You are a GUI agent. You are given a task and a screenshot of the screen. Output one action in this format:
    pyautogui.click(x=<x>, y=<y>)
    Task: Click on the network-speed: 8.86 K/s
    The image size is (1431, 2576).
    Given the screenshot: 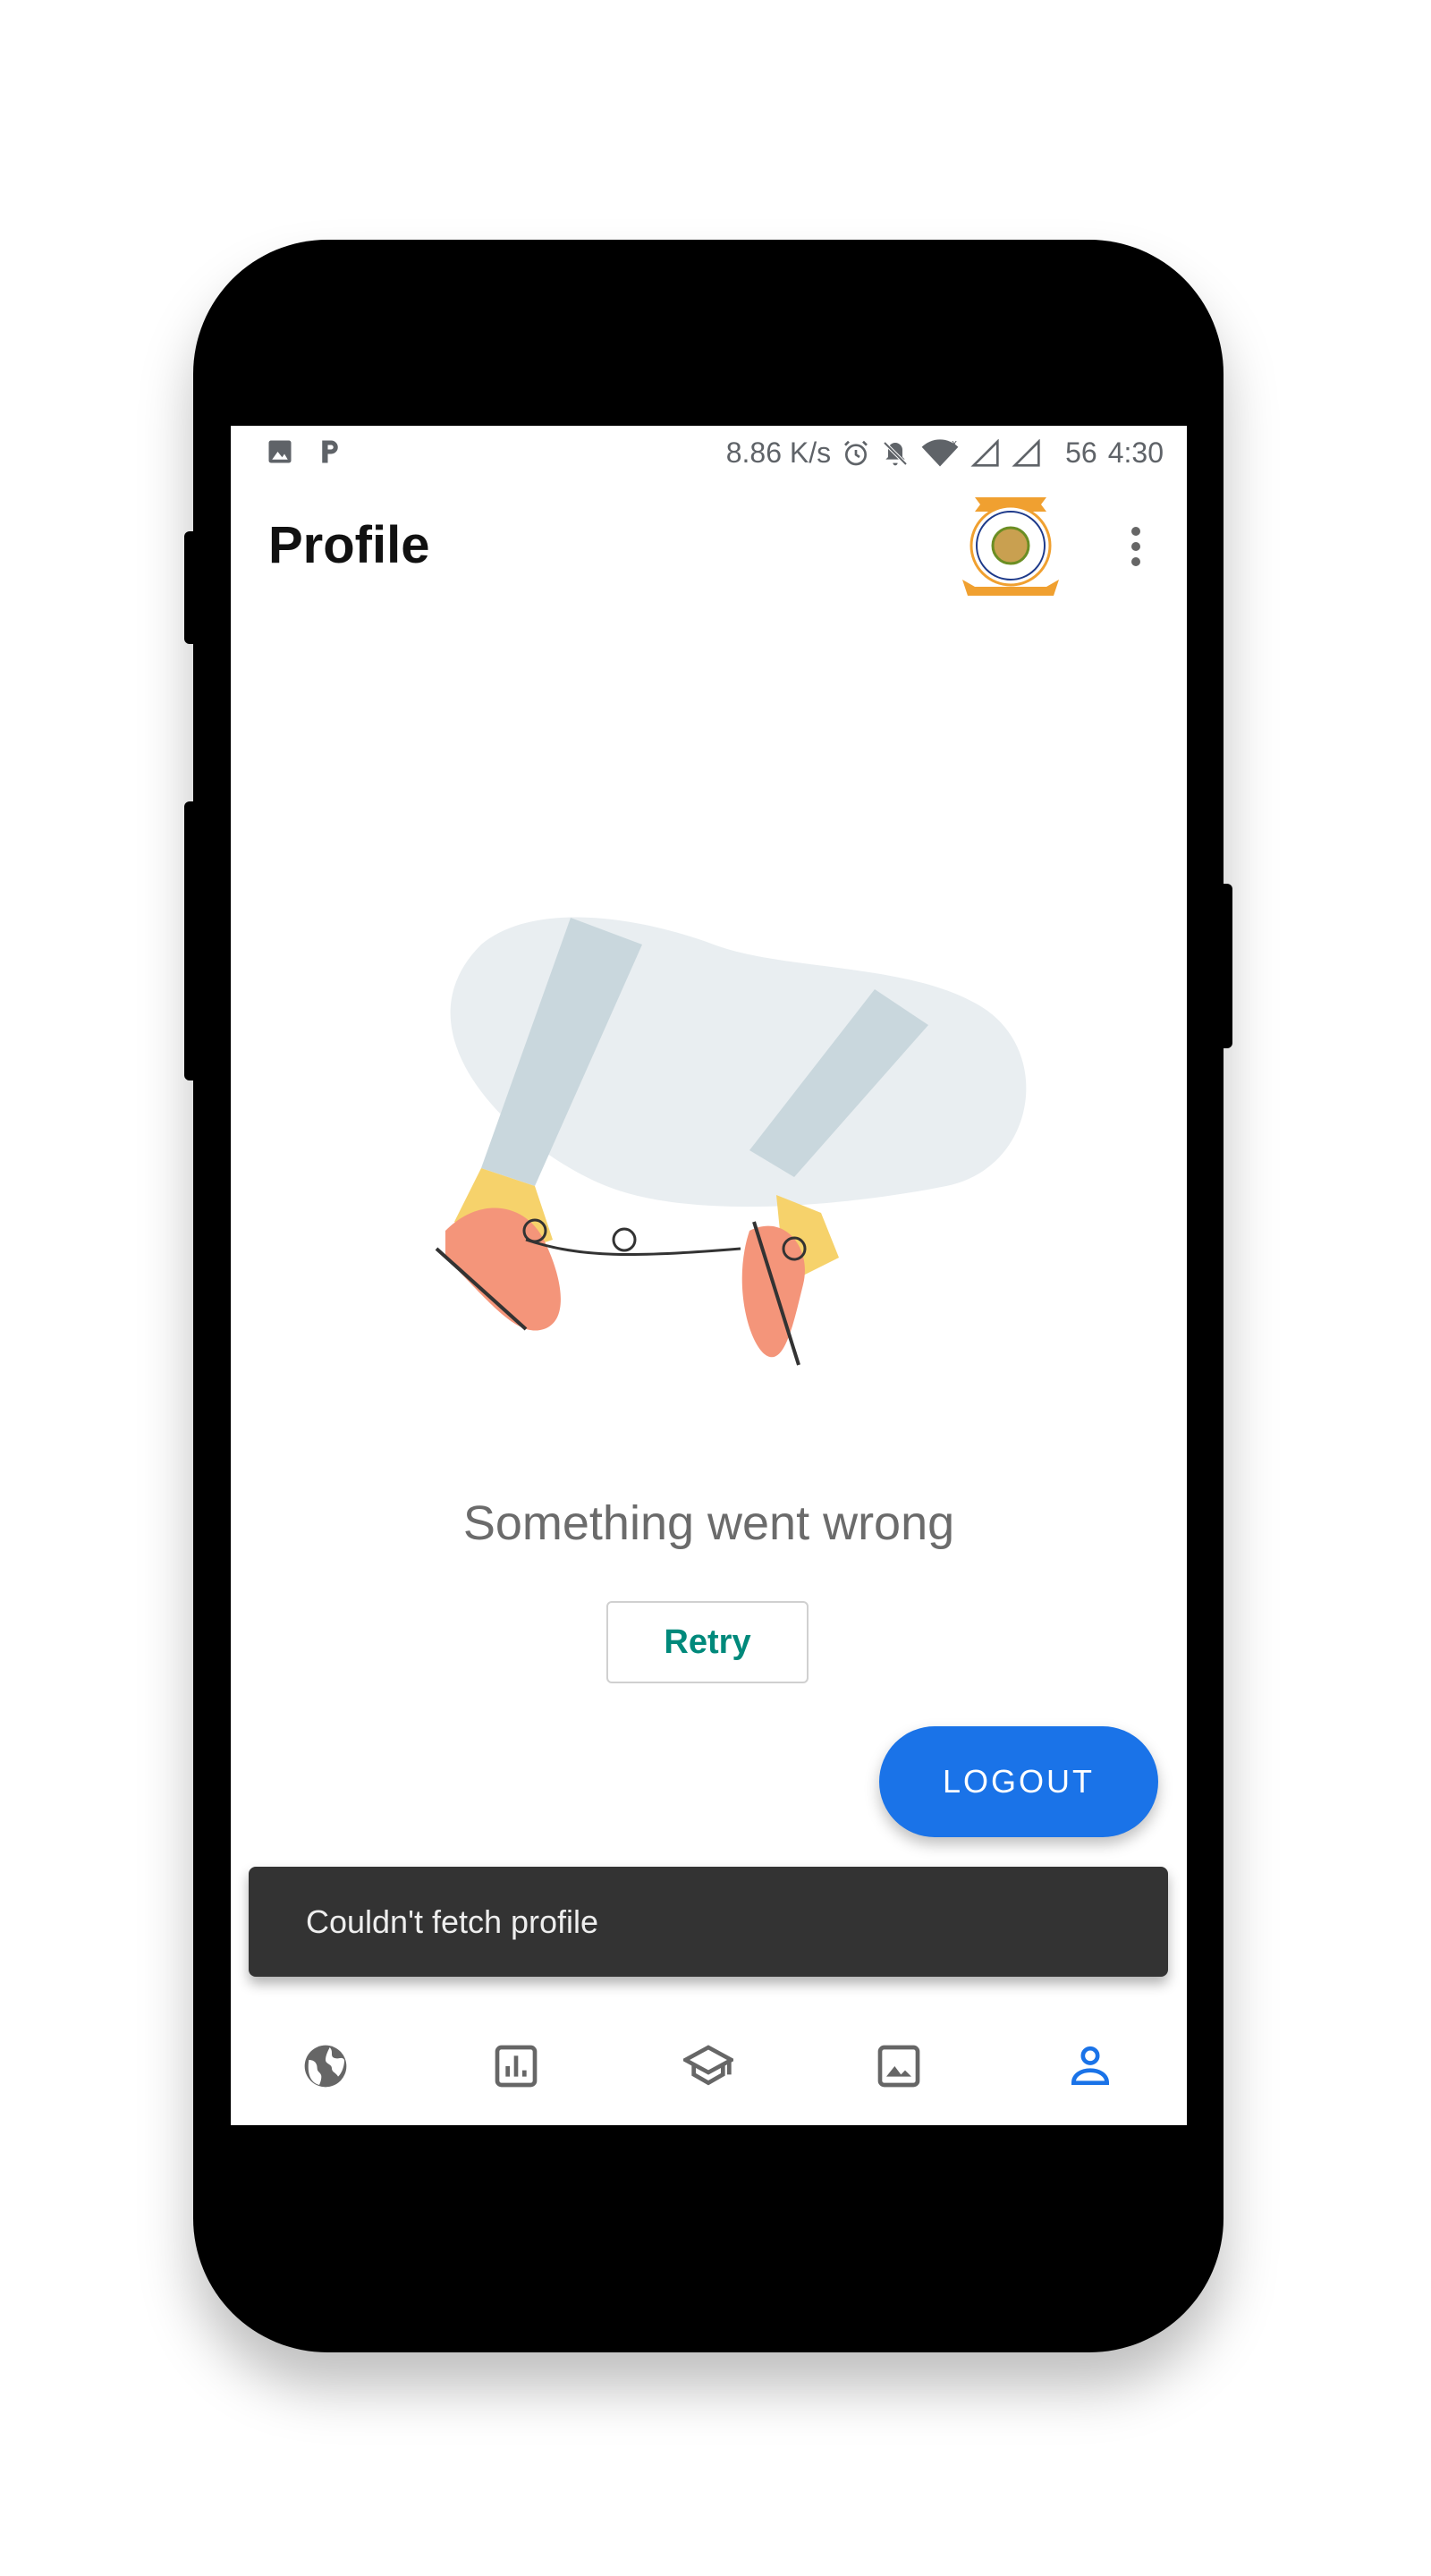 What is the action you would take?
    pyautogui.click(x=779, y=452)
    